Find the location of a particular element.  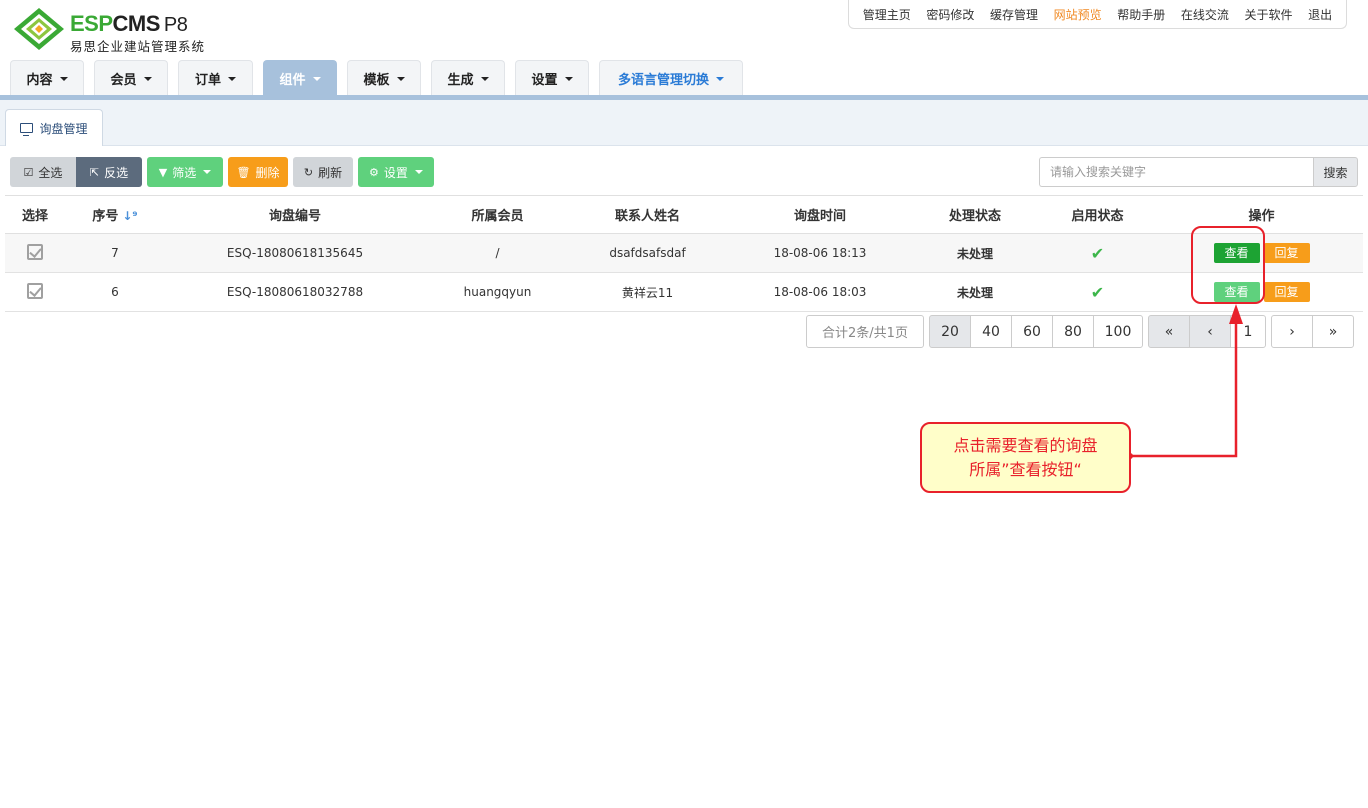

trash-icon: 🗑 is located at coordinates (243, 172).